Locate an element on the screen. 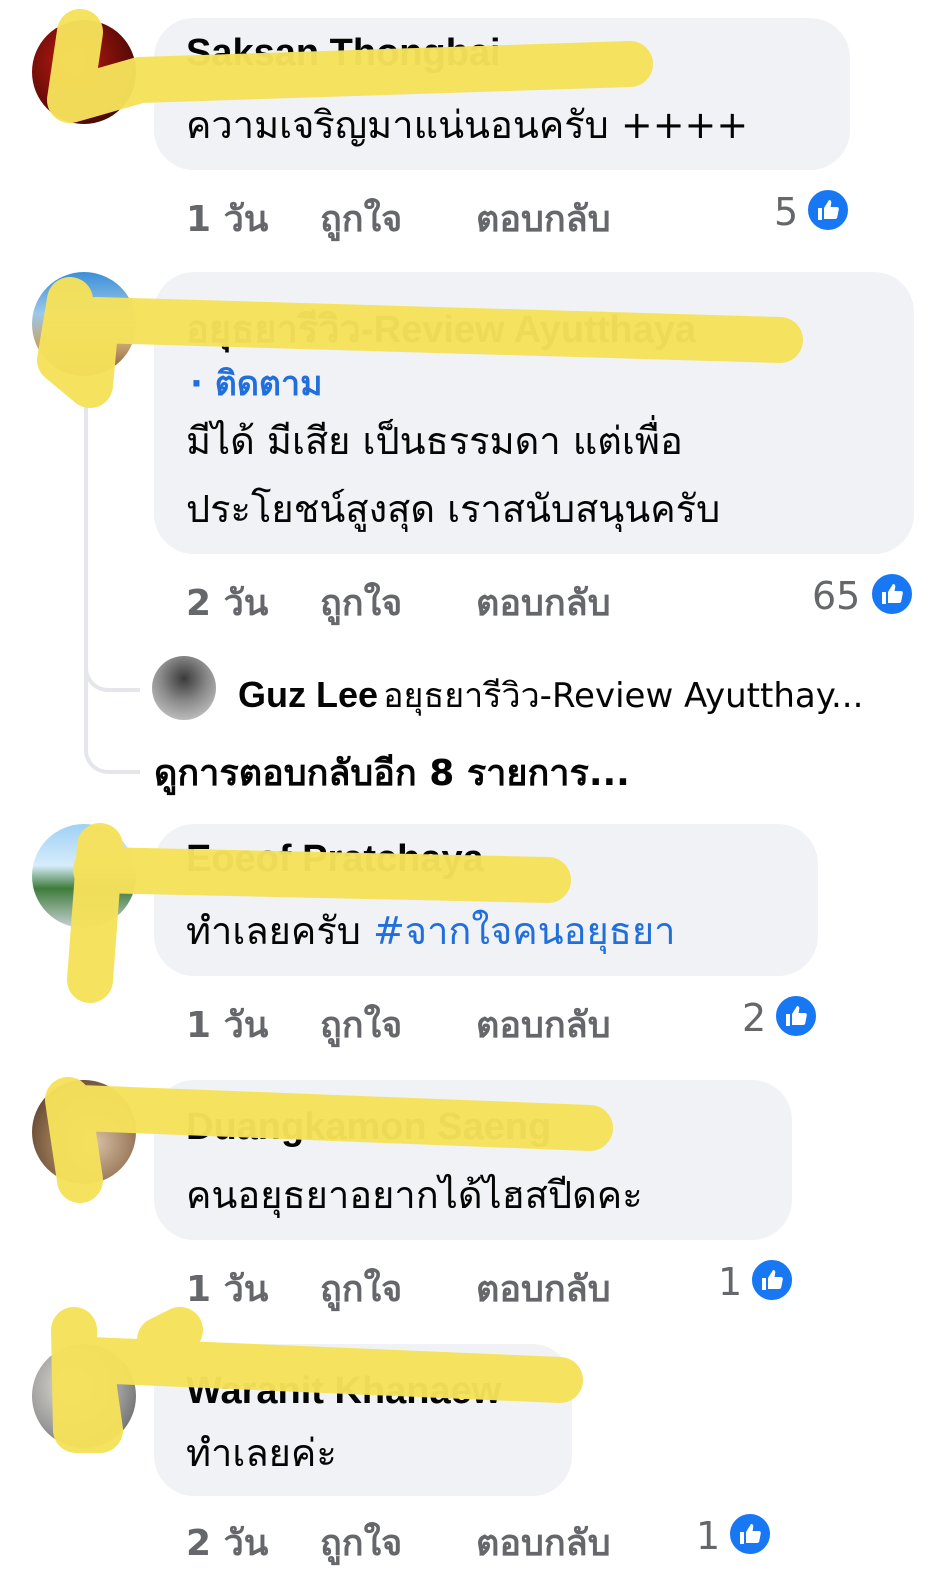 Image resolution: width=945 pixels, height=1571 pixels. comment-text: คนอยุธยาอยากได้ไฮสปีดคะ is located at coordinates (414, 1195).